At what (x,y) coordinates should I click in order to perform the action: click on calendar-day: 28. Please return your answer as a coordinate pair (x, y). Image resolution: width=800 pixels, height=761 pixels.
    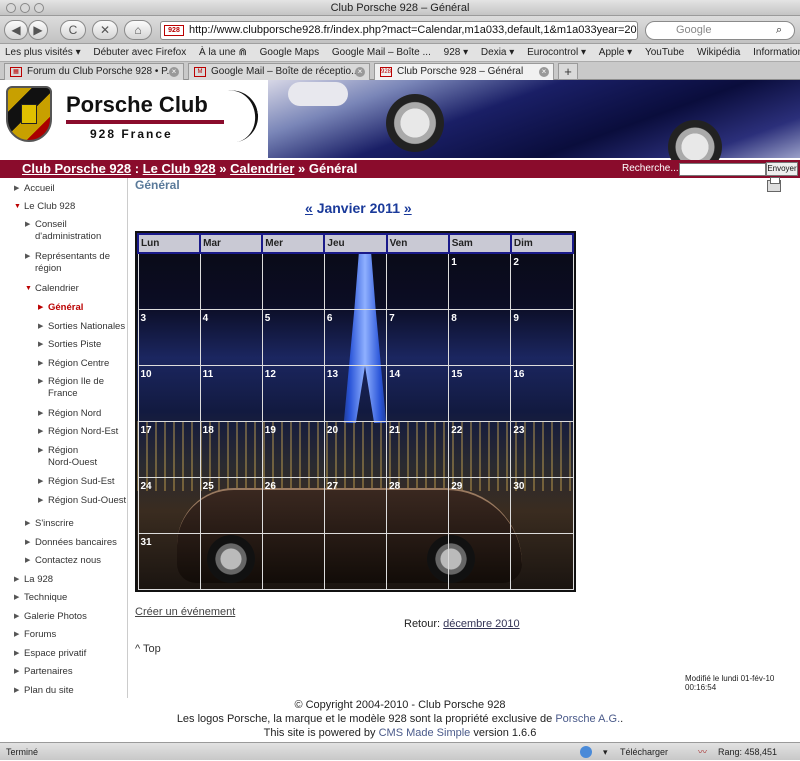
    Looking at the image, I should click on (418, 505).